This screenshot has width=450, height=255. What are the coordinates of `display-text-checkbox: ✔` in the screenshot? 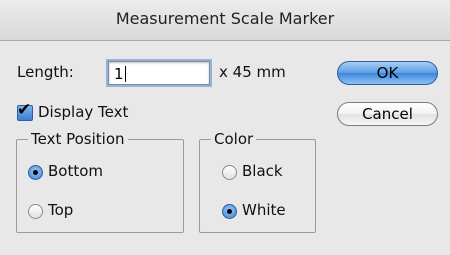 It's located at (25, 110).